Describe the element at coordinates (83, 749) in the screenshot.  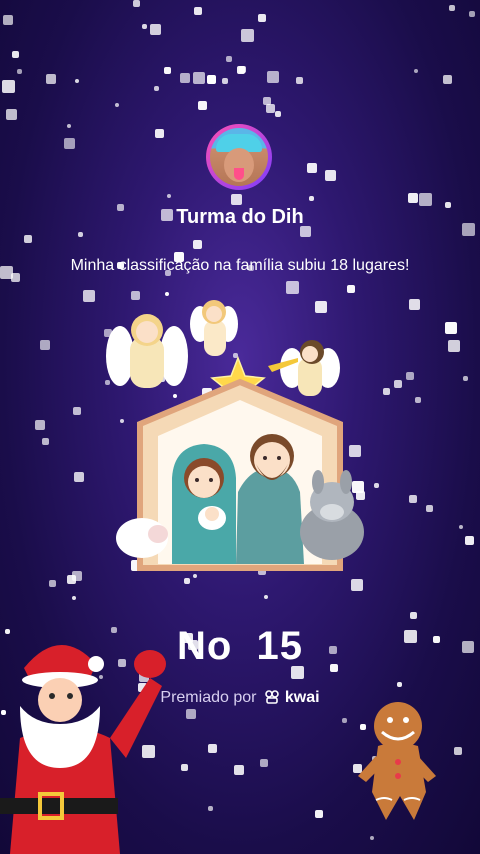
I see `santa-claus-illustration` at that location.